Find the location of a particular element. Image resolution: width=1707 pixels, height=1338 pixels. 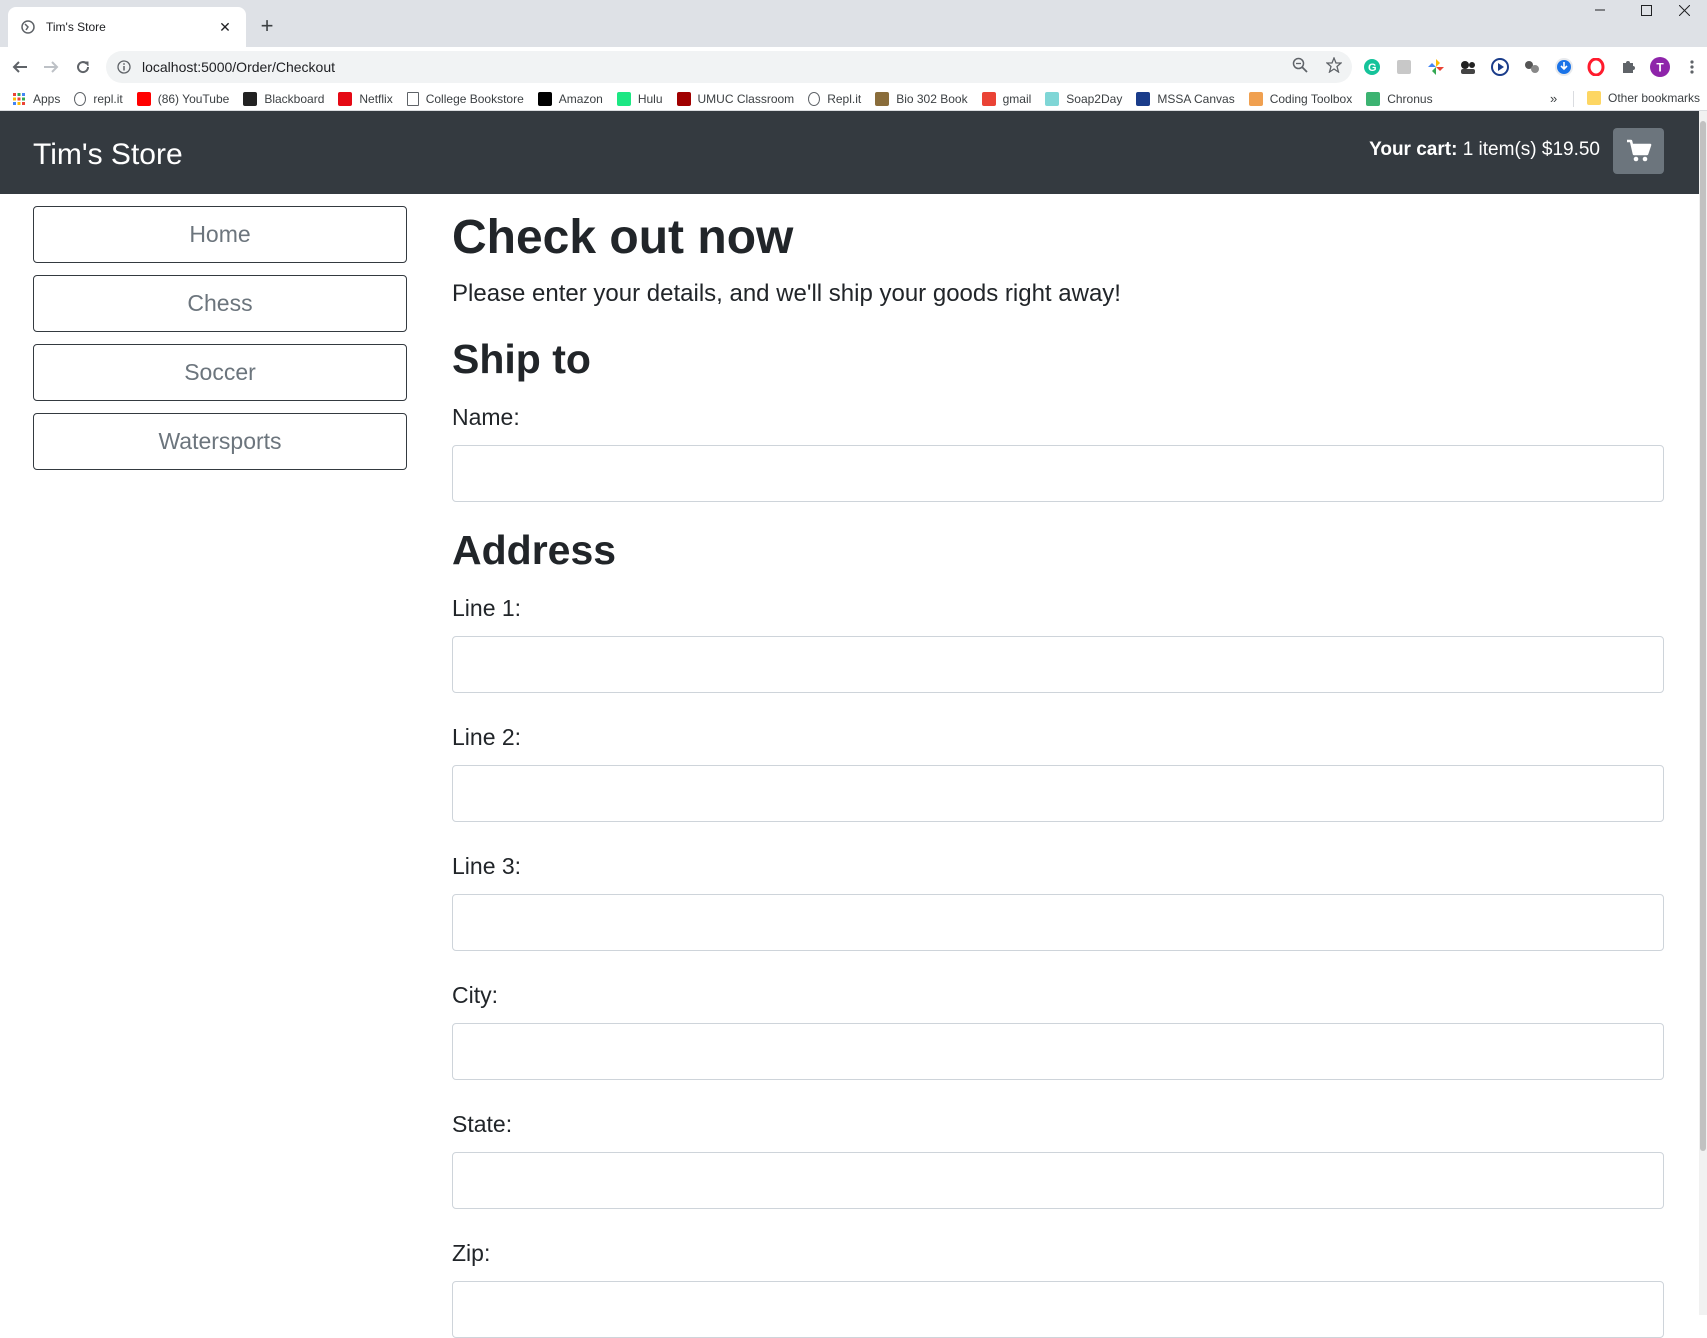

bookmark-label: (86) YouTube is located at coordinates (193, 98).